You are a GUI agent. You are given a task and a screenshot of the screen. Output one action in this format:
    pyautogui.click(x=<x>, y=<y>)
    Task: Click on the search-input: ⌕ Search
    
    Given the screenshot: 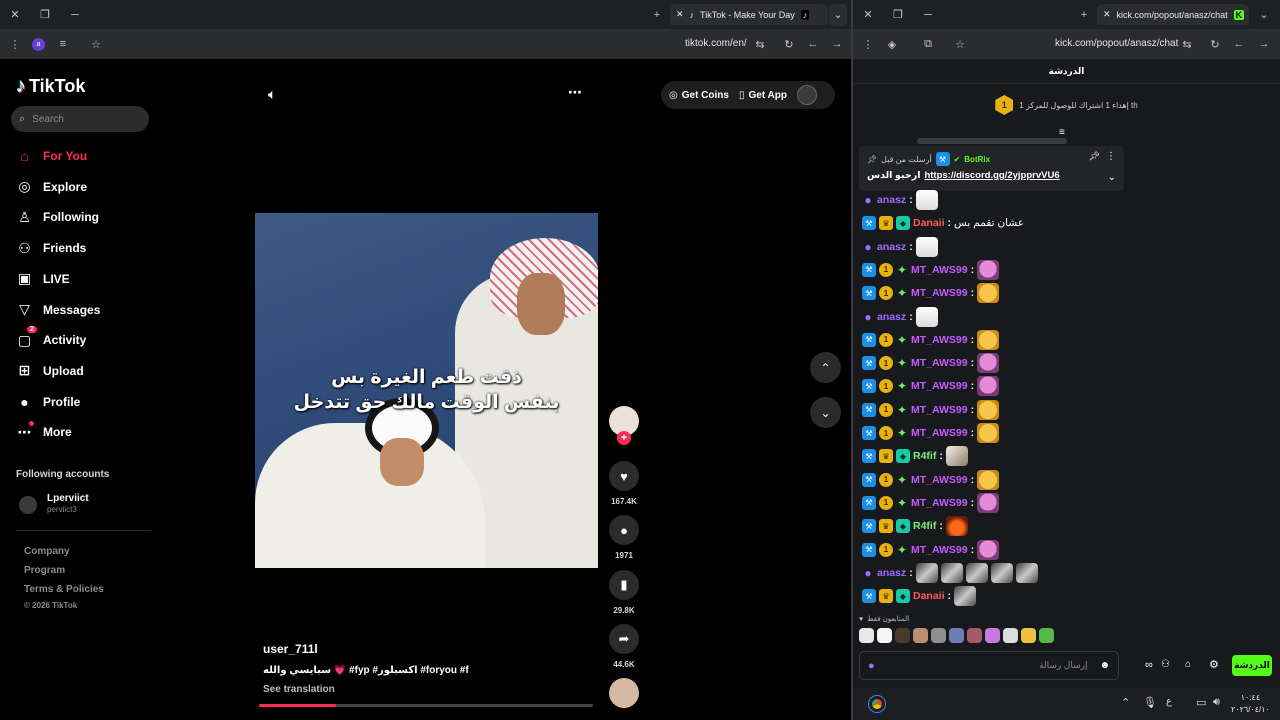 What is the action you would take?
    pyautogui.click(x=80, y=119)
    